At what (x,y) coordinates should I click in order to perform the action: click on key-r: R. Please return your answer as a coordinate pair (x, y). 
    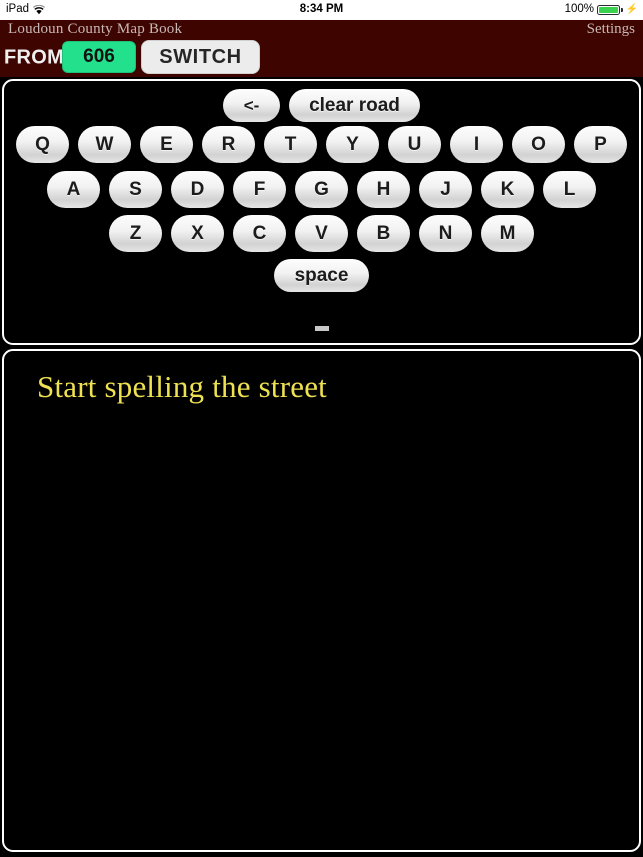
    Looking at the image, I should click on (228, 144).